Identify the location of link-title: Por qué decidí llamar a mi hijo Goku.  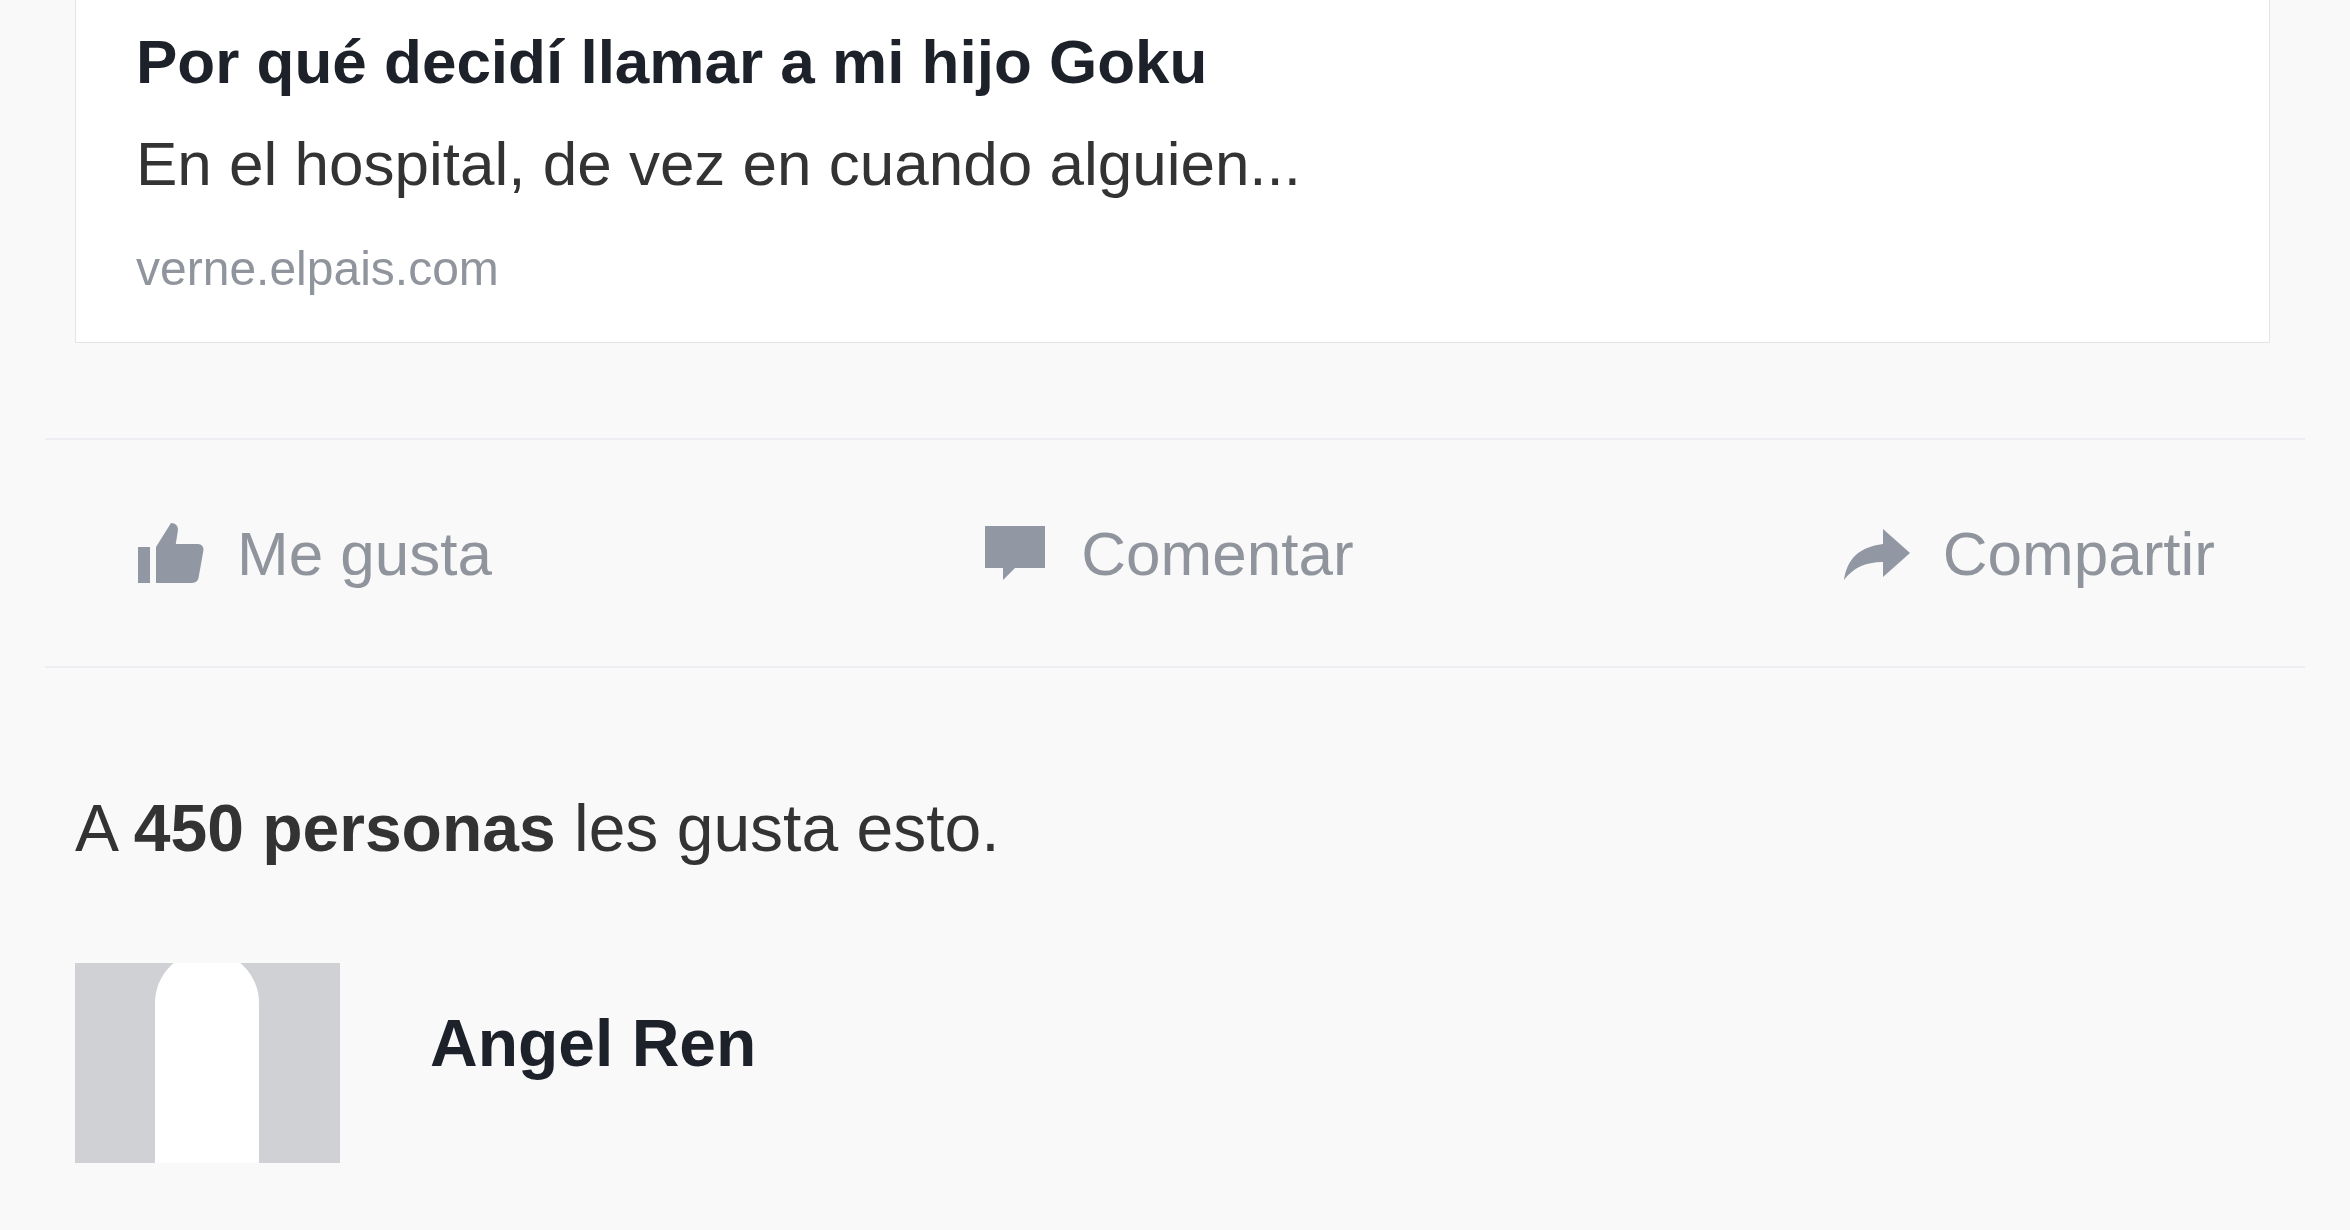
(672, 62).